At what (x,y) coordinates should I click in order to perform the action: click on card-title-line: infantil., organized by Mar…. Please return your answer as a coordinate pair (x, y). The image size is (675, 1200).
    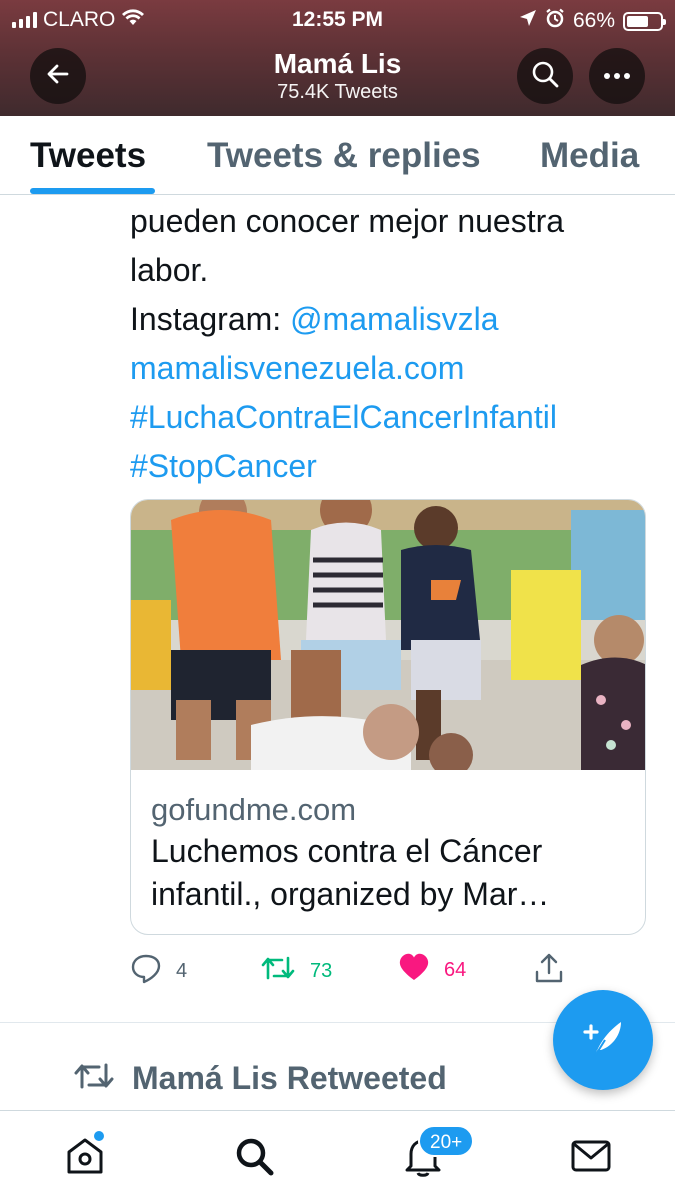
    Looking at the image, I should click on (350, 894).